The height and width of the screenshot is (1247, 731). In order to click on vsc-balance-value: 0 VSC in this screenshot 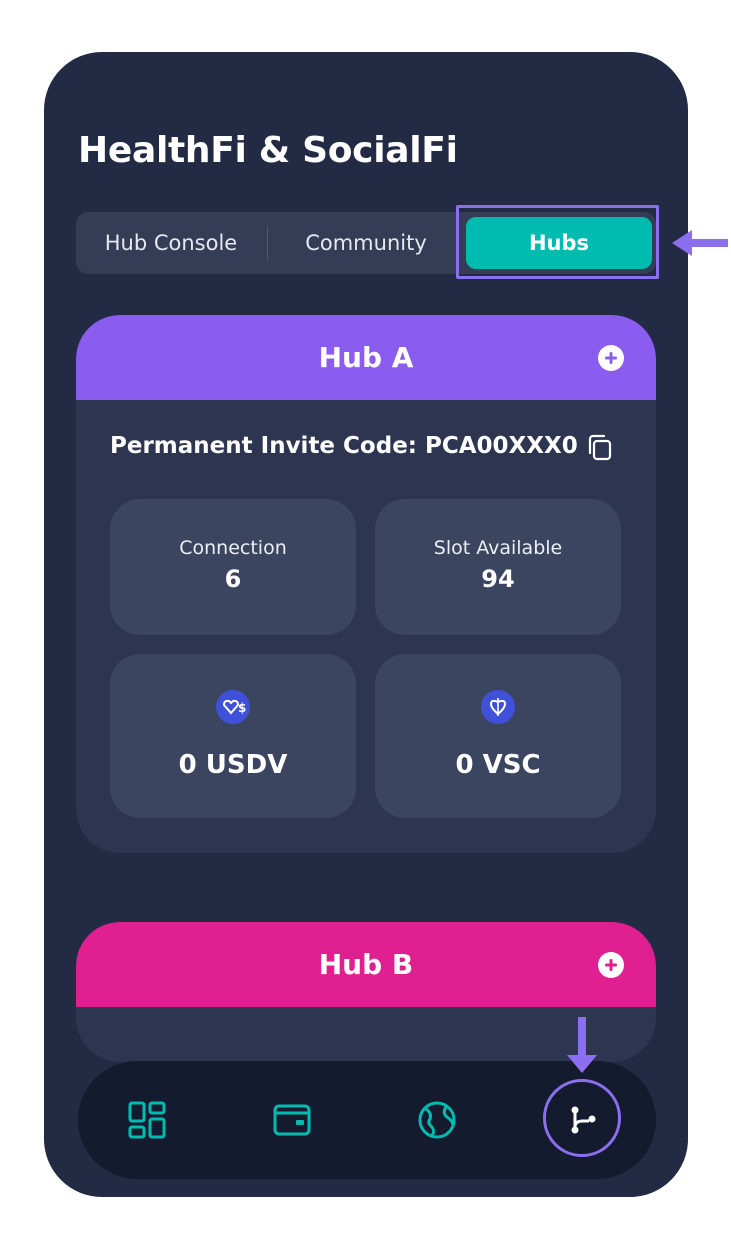, I will do `click(498, 765)`.